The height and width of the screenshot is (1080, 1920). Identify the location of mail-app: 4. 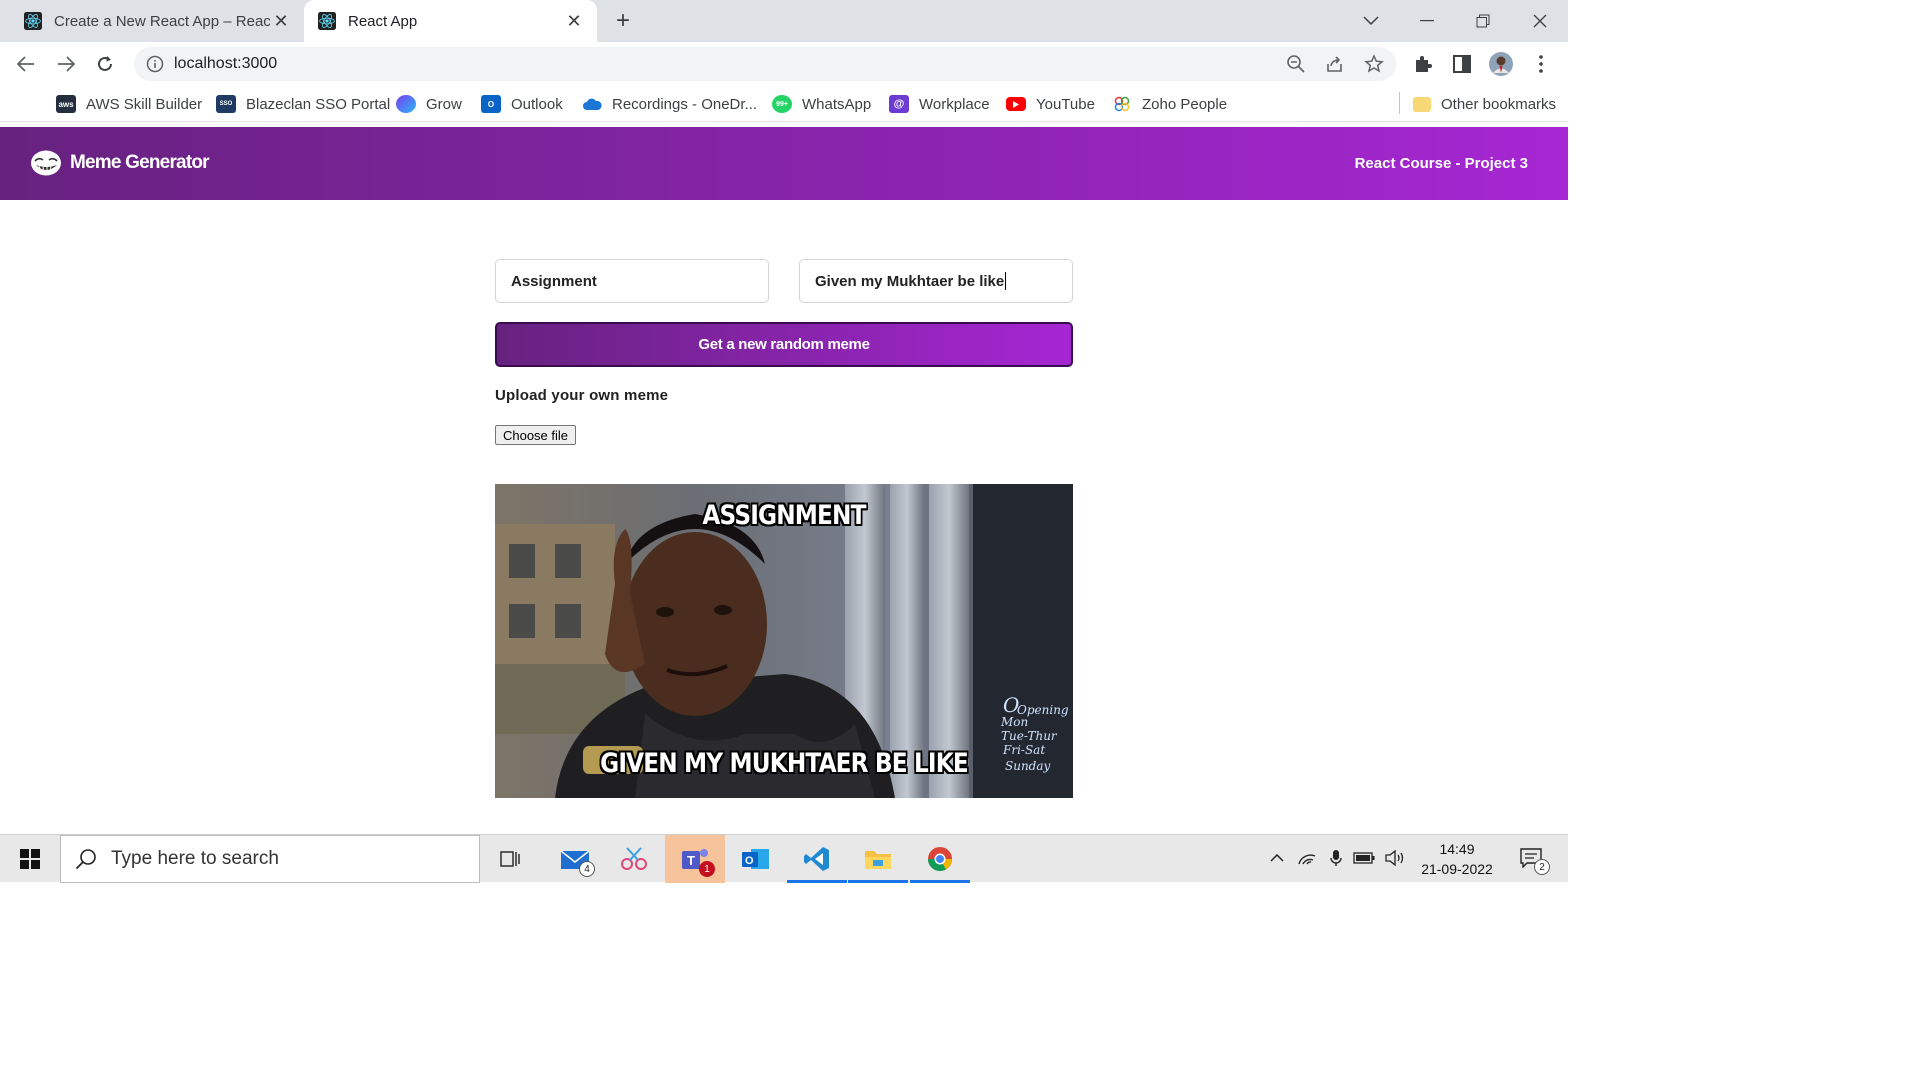
(575, 859).